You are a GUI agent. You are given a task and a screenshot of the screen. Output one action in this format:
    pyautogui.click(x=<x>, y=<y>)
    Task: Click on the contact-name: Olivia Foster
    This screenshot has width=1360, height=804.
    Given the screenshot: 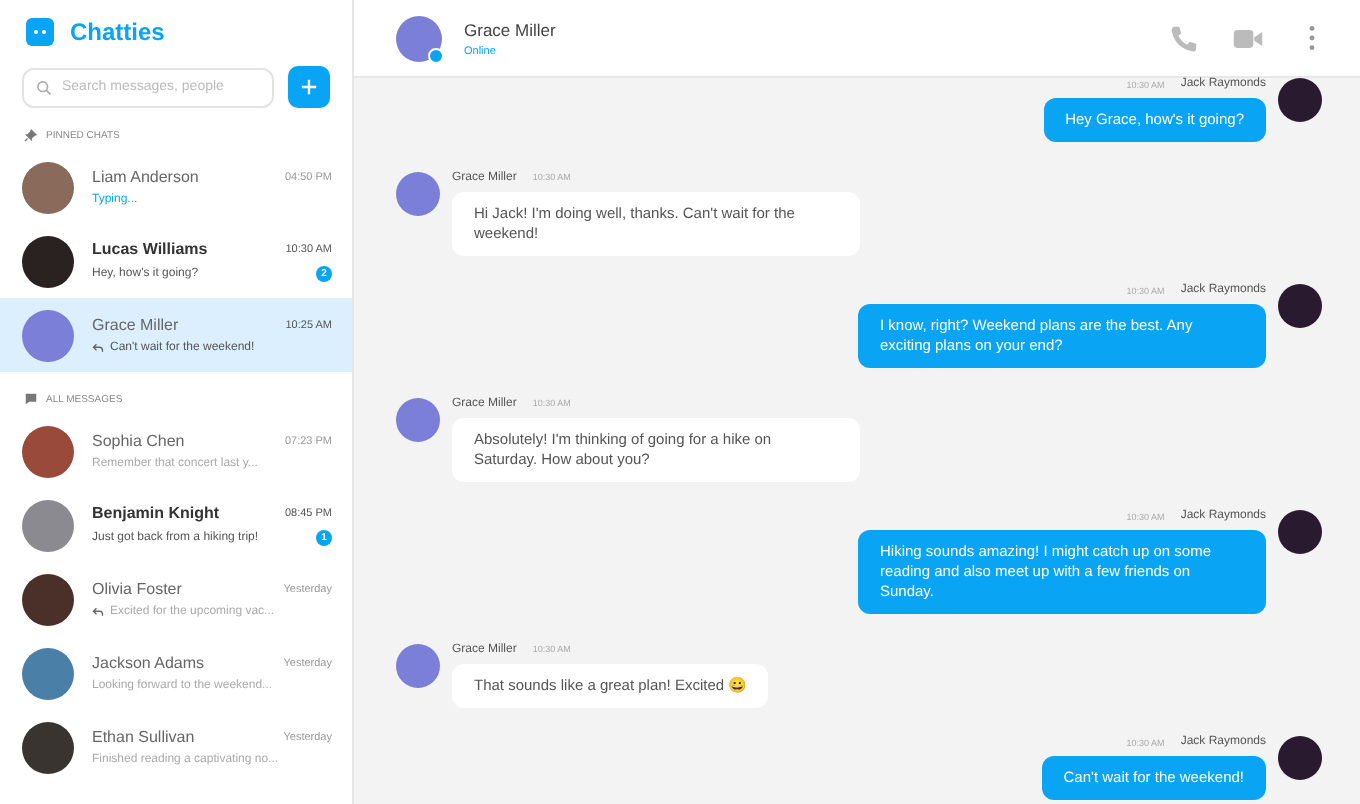 What is the action you would take?
    pyautogui.click(x=138, y=589)
    